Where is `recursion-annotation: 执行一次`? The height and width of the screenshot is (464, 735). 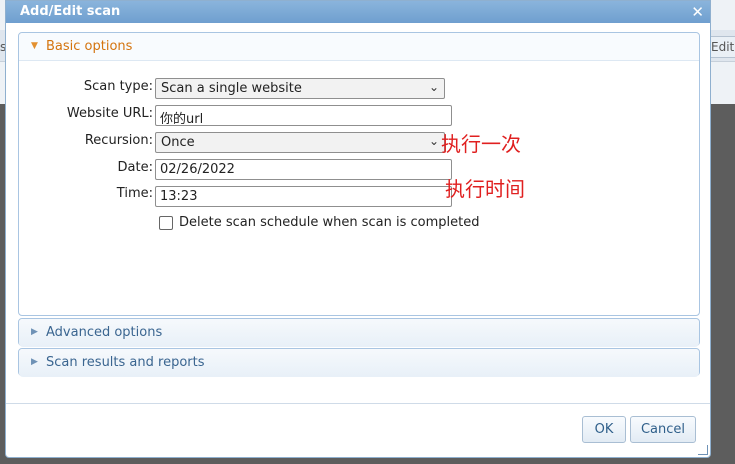
recursion-annotation: 执行一次 is located at coordinates (481, 144).